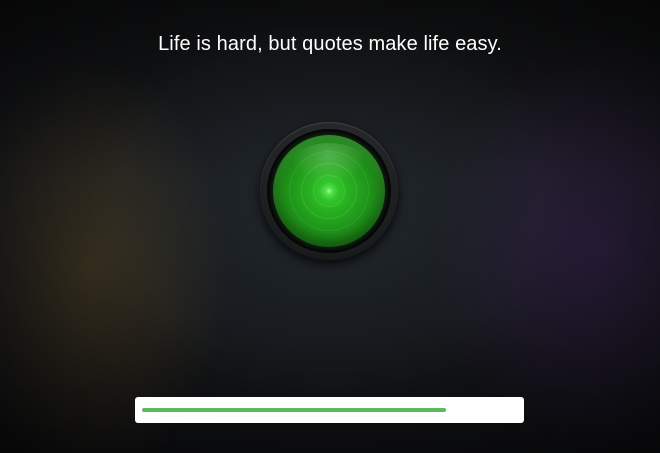 This screenshot has width=660, height=453. I want to click on progress-bar, so click(329, 410).